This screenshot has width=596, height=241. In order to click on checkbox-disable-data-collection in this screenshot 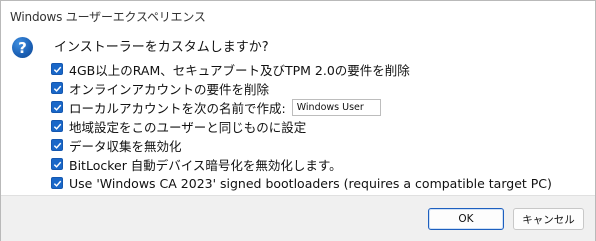, I will do `click(57, 145)`.